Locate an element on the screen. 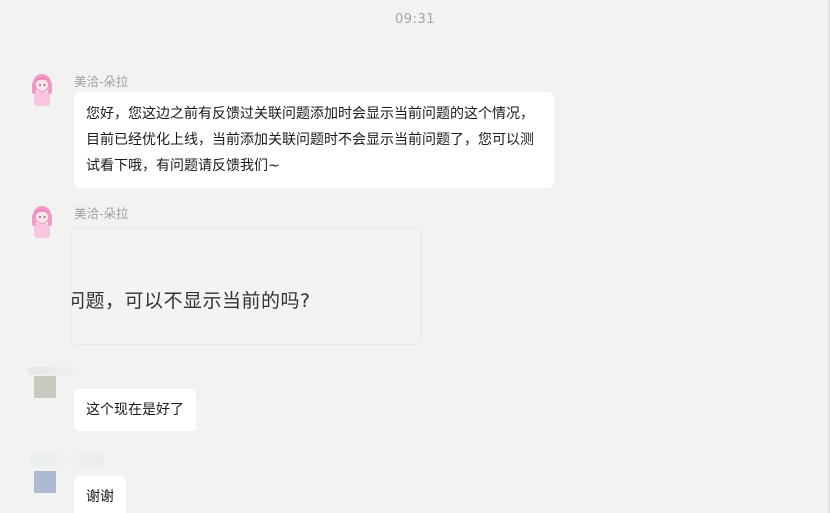 The image size is (830, 513). message-bubble: 谢谢 is located at coordinates (100, 494).